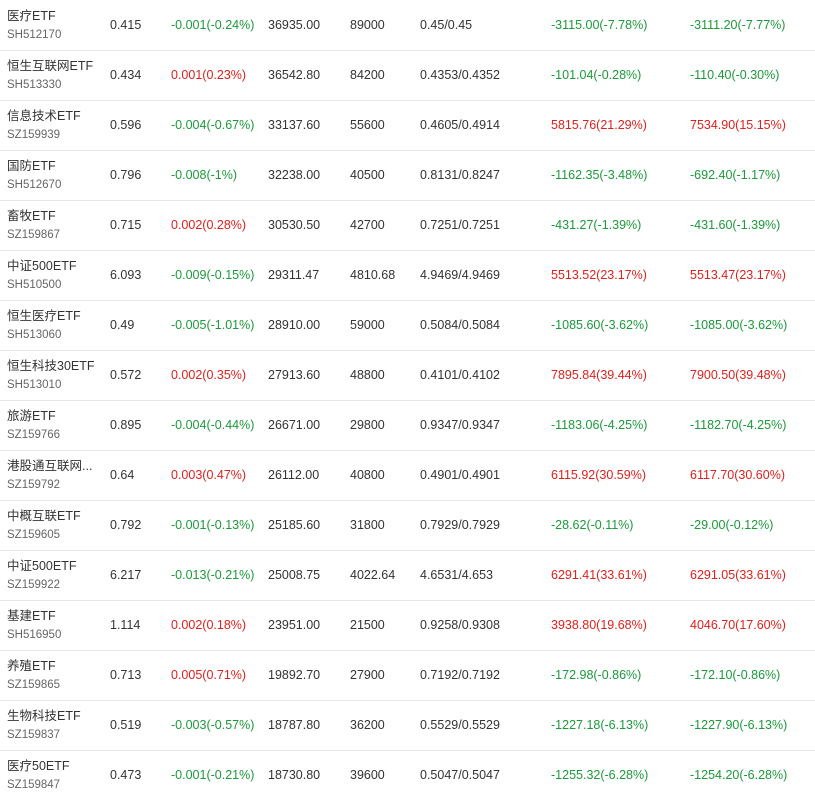 The height and width of the screenshot is (800, 815). I want to click on position-pl-cell: -1162.35(-3.48%), so click(599, 175).